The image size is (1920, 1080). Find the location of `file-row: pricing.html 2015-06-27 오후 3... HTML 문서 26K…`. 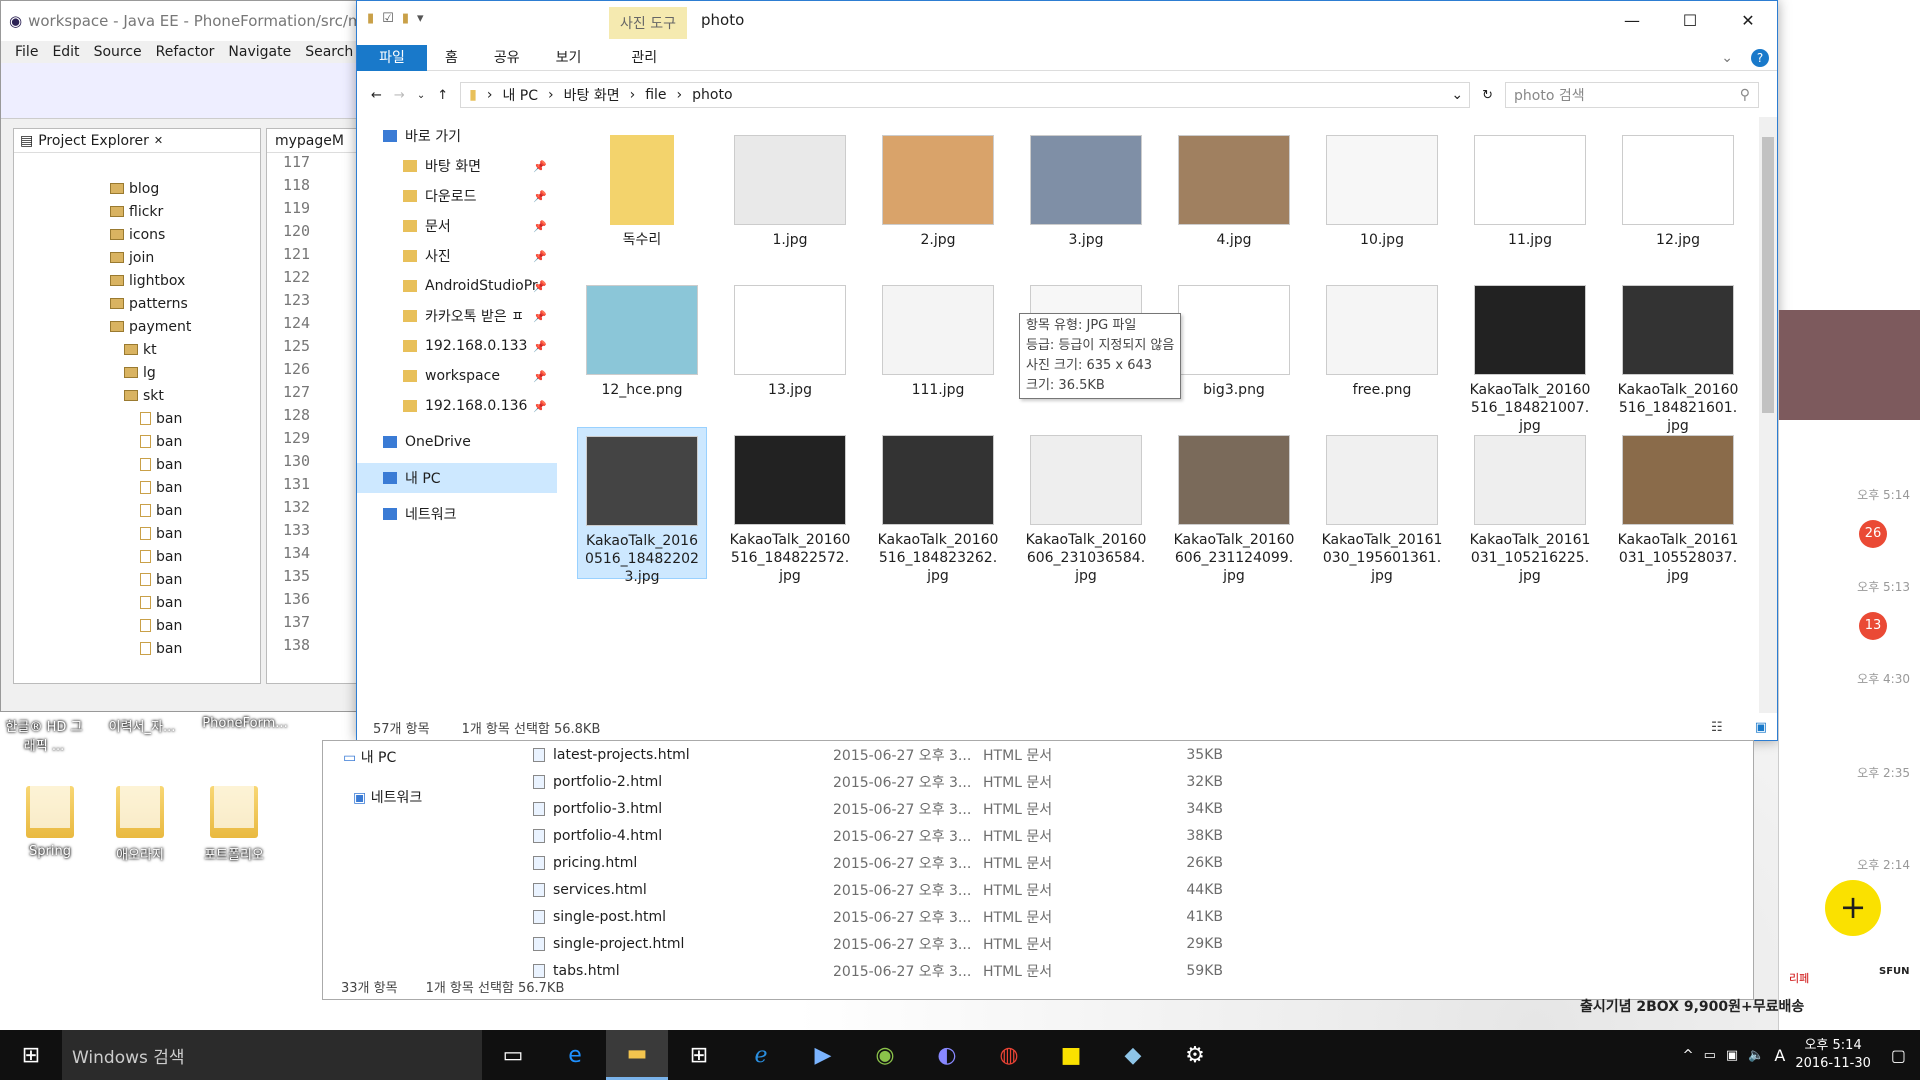

file-row: pricing.html 2015-06-27 오후 3... HTML 문서 26K… is located at coordinates (878, 862).